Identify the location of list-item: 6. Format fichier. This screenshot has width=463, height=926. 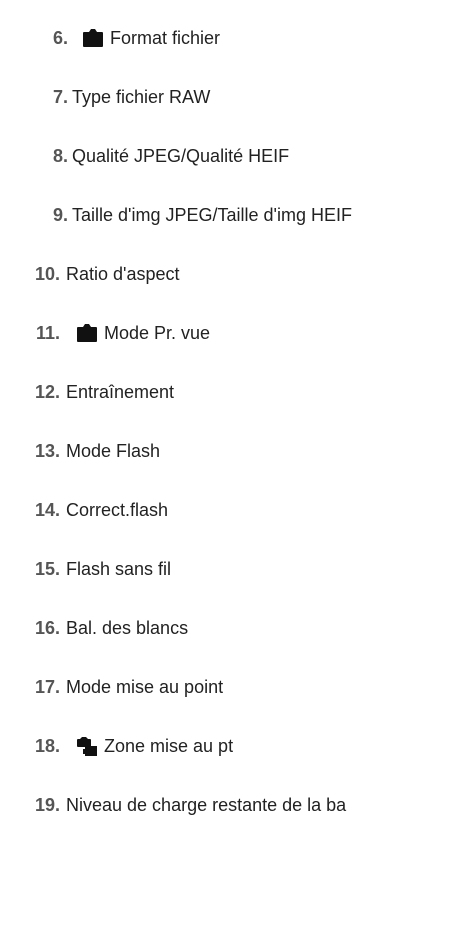
(231, 37).